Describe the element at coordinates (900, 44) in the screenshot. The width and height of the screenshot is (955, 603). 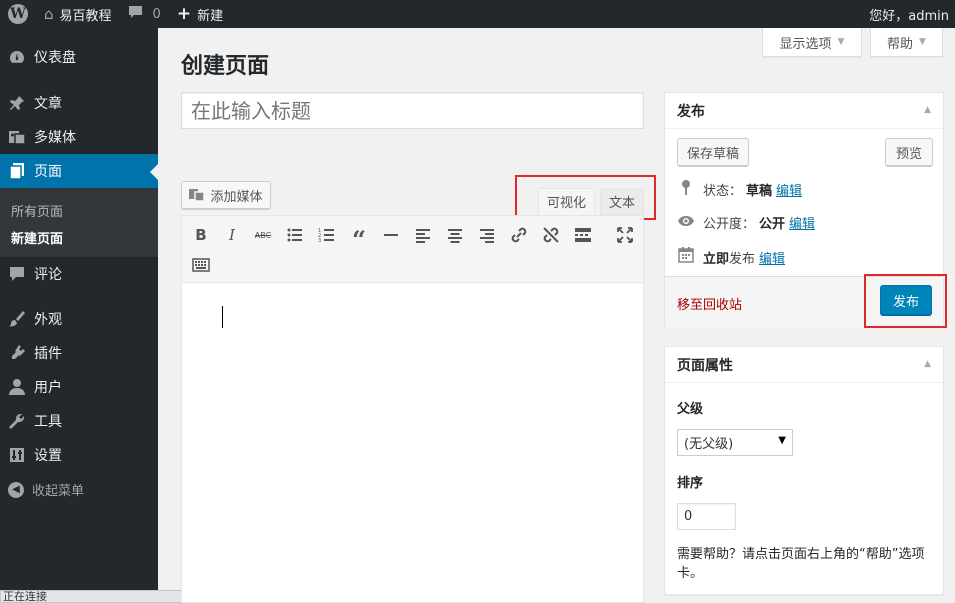
I see `help-label: 帮助` at that location.